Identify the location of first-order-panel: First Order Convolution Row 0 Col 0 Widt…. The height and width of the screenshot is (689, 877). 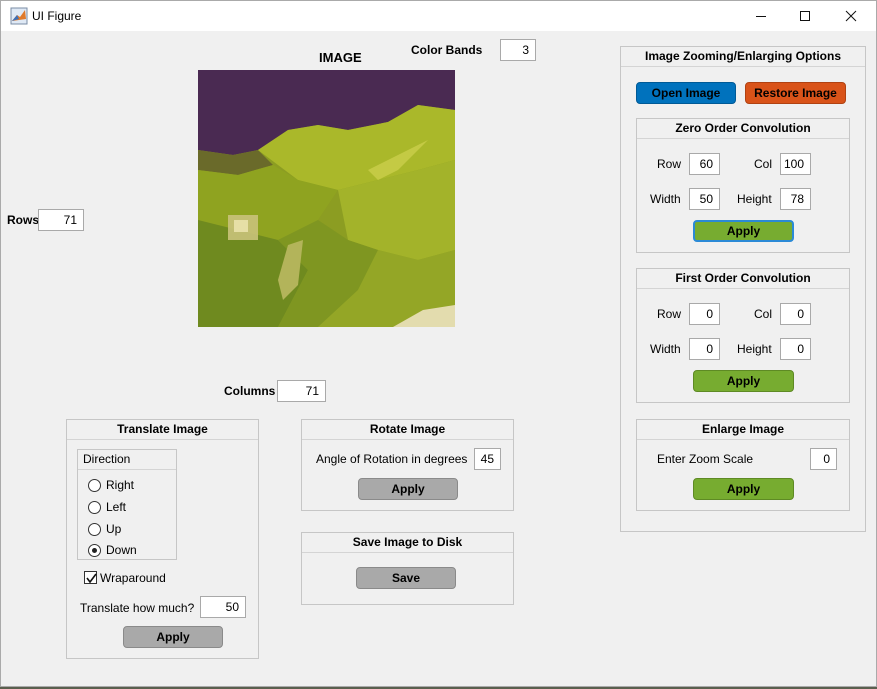
(743, 335).